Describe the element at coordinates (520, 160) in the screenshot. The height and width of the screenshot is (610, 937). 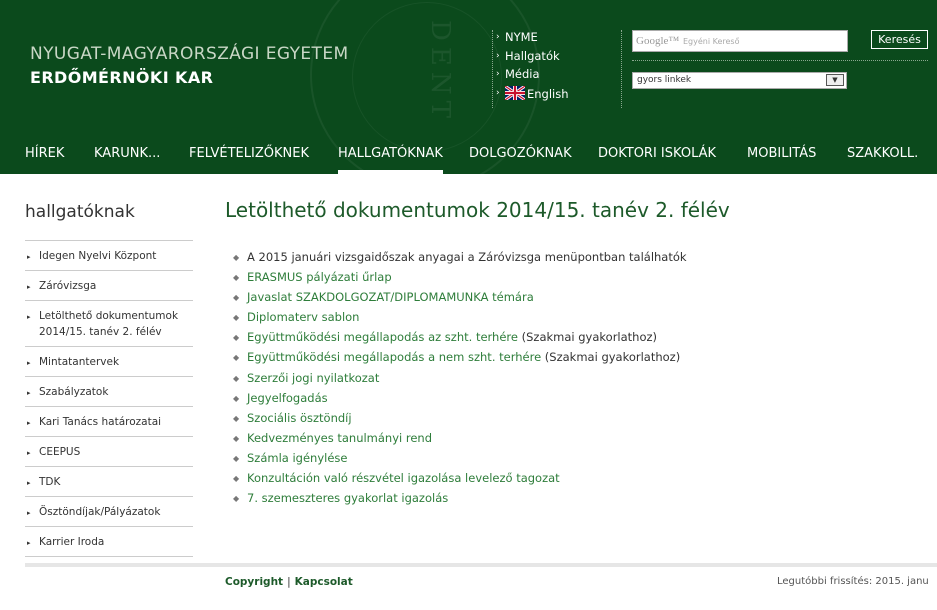
I see `nav-item-staff: DOLGOZÓKNAK` at that location.